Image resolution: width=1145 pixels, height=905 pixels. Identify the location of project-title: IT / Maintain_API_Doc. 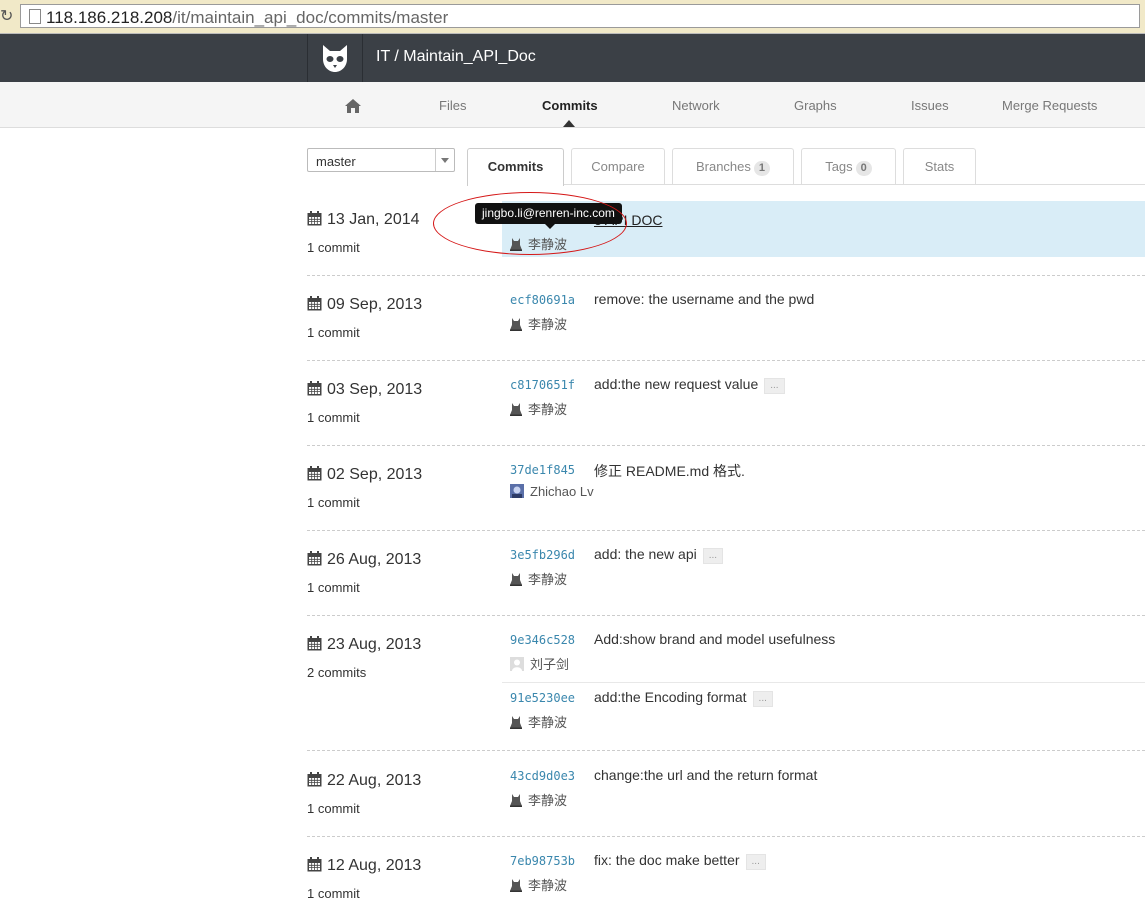
(456, 57).